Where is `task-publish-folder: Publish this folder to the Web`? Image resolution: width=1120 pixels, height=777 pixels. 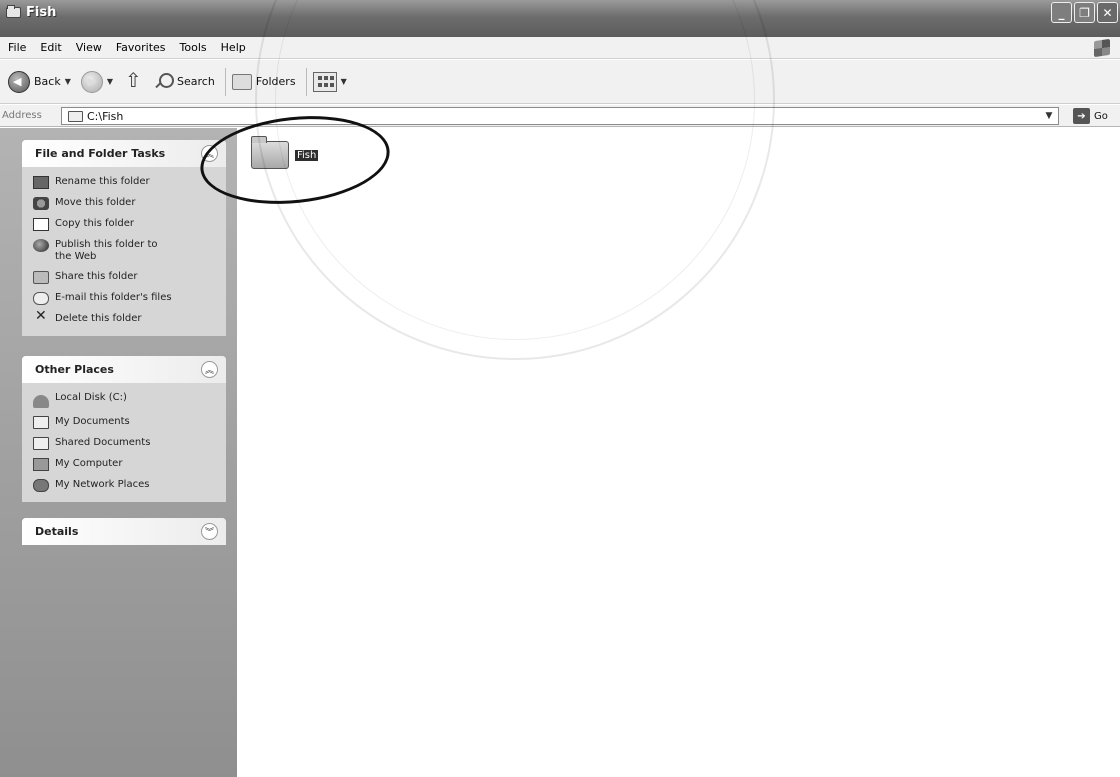
task-publish-folder: Publish this folder to the Web is located at coordinates (125, 251).